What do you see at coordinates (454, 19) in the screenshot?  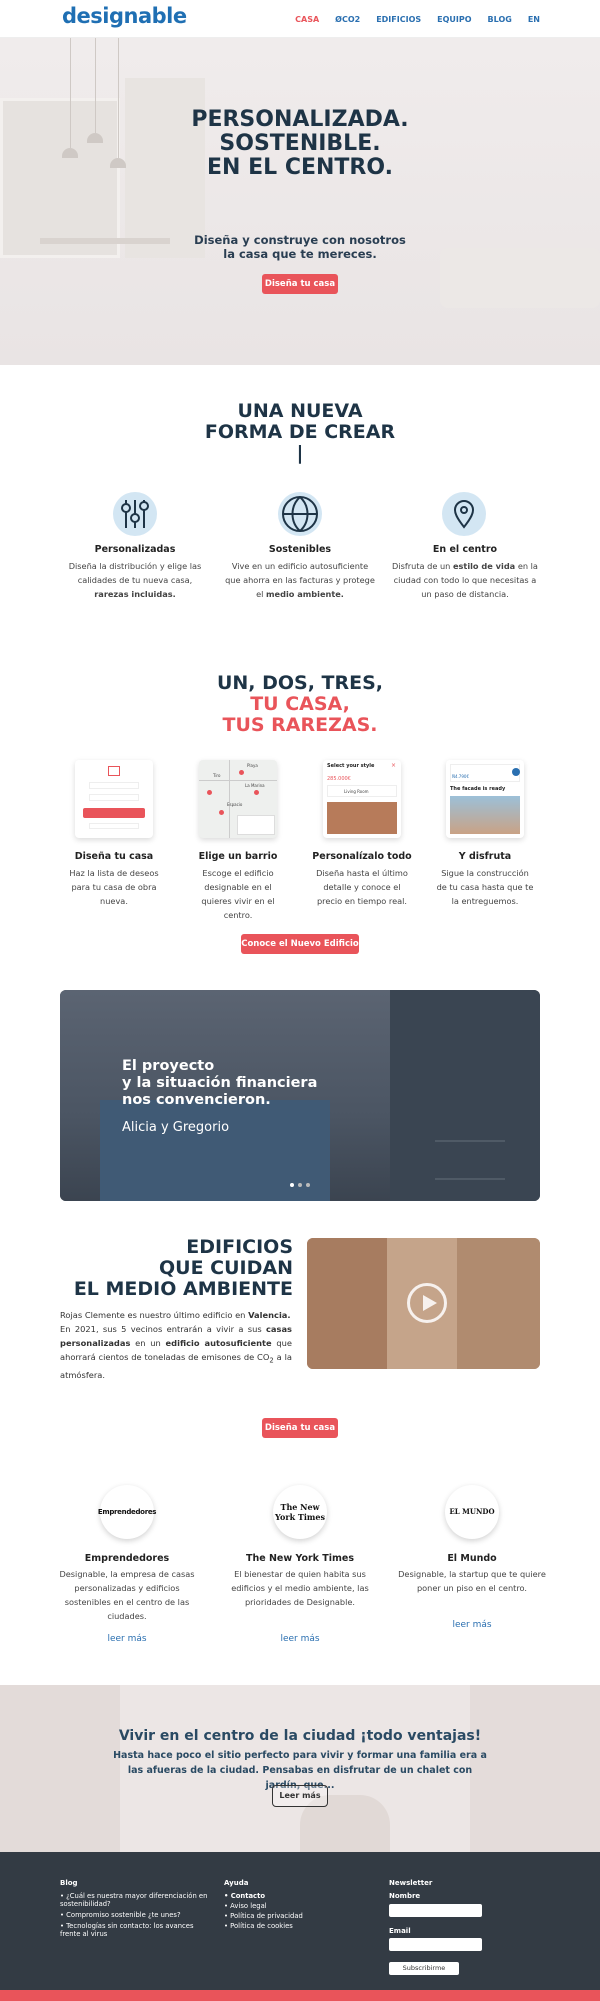 I see `nav-equipo: EQUIPO` at bounding box center [454, 19].